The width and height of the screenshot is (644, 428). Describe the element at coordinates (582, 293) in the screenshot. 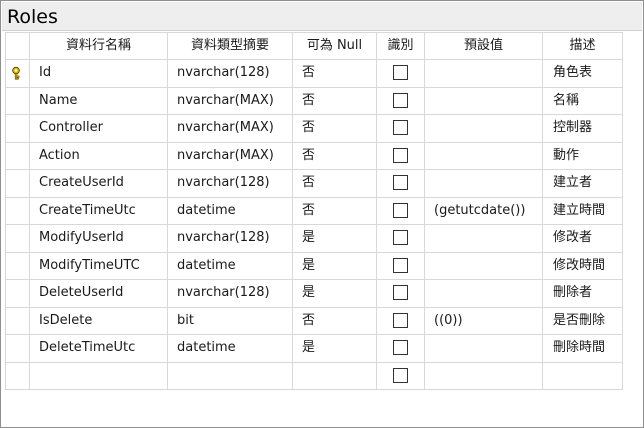

I see `description-cell: 刪除者` at that location.